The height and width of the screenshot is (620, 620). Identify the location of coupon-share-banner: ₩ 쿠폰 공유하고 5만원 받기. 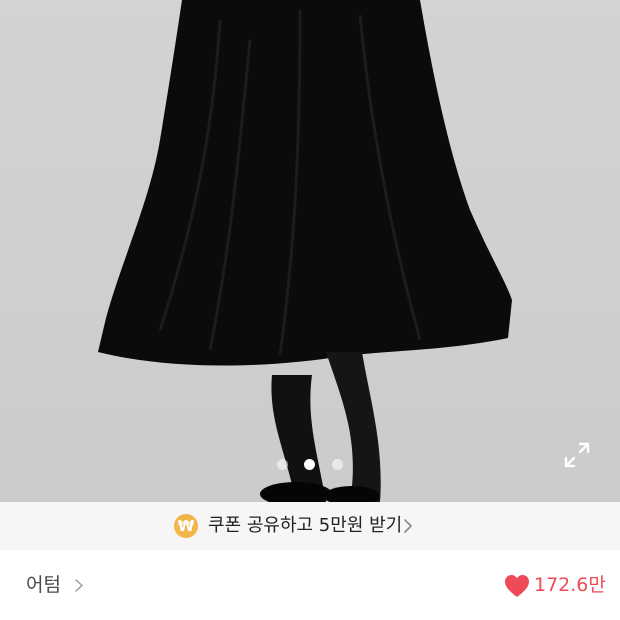
(310, 526).